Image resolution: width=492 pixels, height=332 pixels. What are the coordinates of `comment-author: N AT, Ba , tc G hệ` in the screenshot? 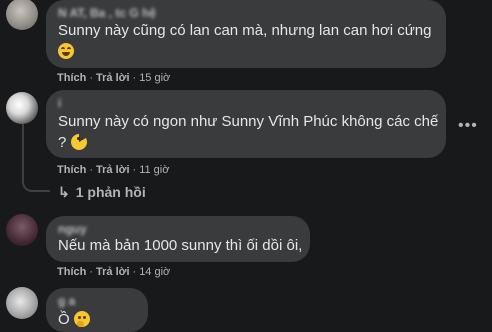 It's located at (107, 13).